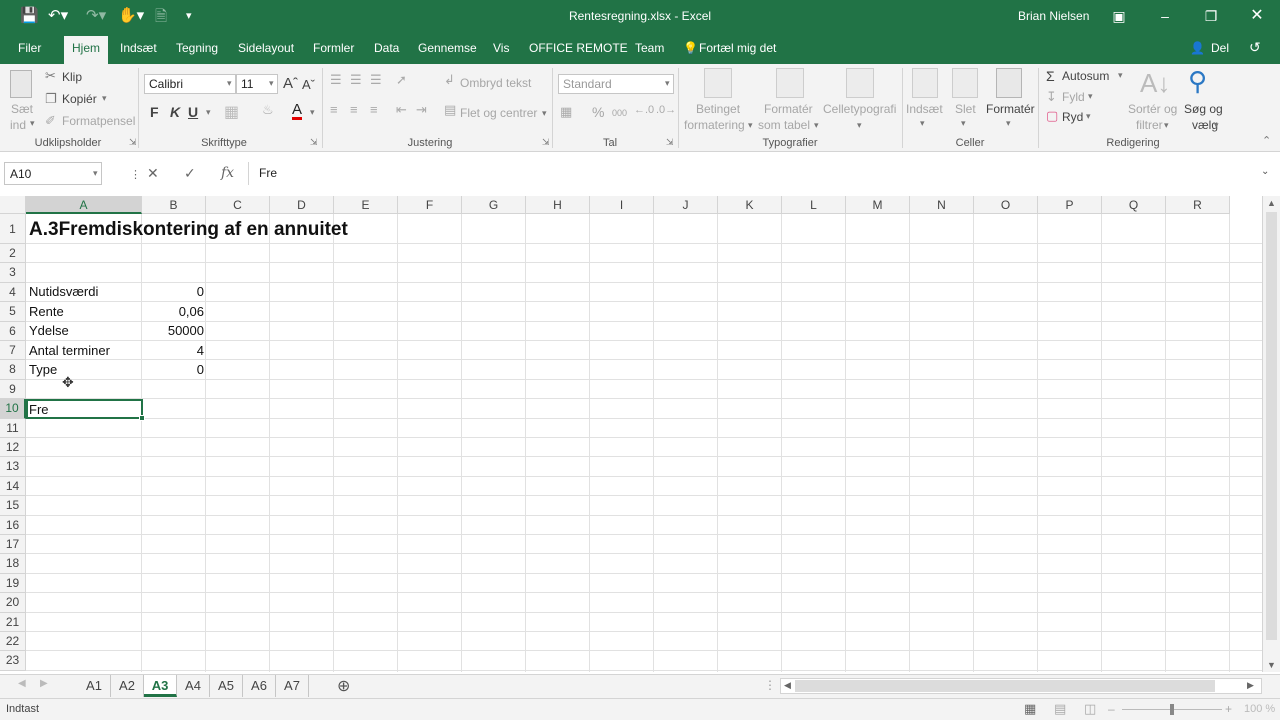  What do you see at coordinates (343, 686) in the screenshot?
I see `add-sheet-icon: ⊕` at bounding box center [343, 686].